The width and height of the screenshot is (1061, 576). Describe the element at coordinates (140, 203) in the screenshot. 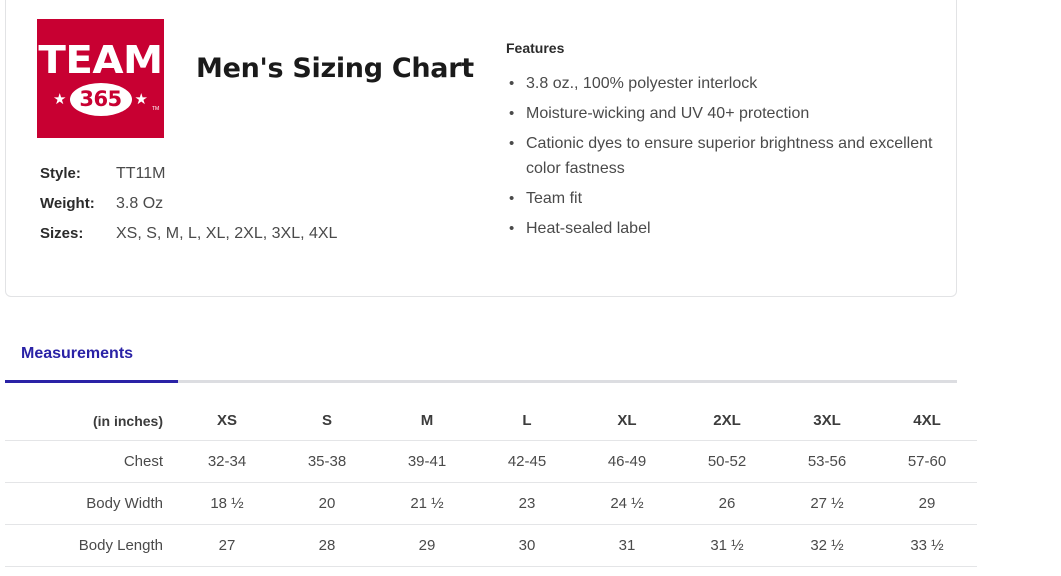

I see `spec-value-weight: 3.8 Oz` at that location.